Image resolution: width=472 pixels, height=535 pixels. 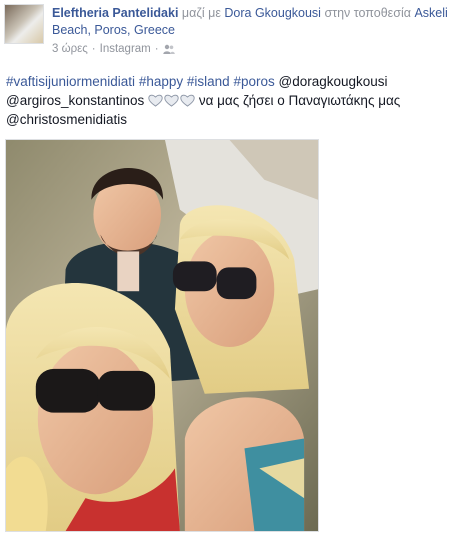 What do you see at coordinates (161, 81) in the screenshot?
I see `hashtag-link: #happy` at bounding box center [161, 81].